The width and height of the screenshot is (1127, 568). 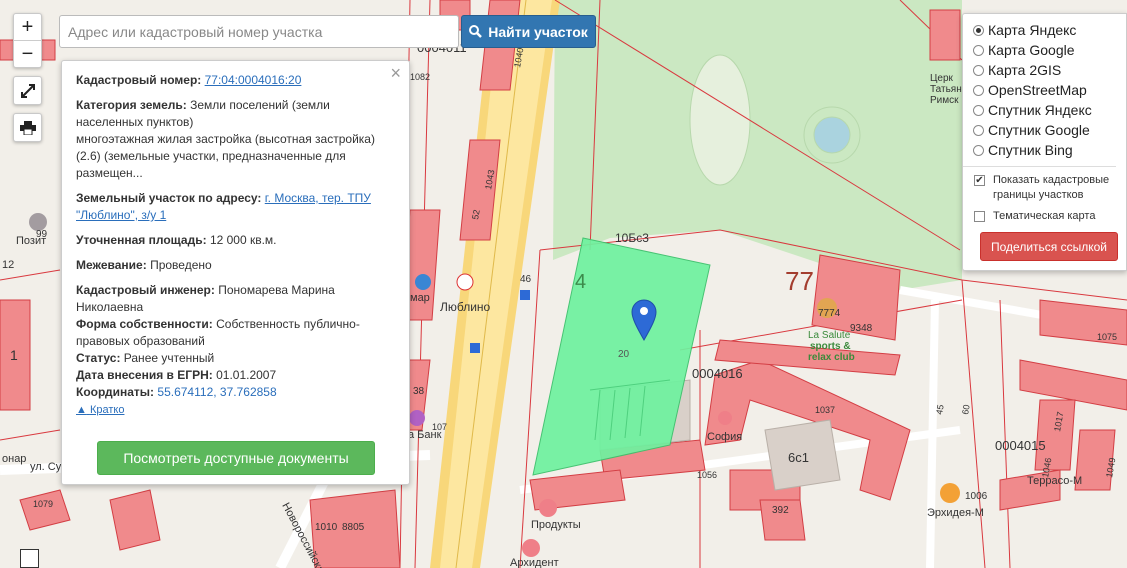 What do you see at coordinates (1039, 130) in the screenshot?
I see `layer-option-label: Спутник Google` at bounding box center [1039, 130].